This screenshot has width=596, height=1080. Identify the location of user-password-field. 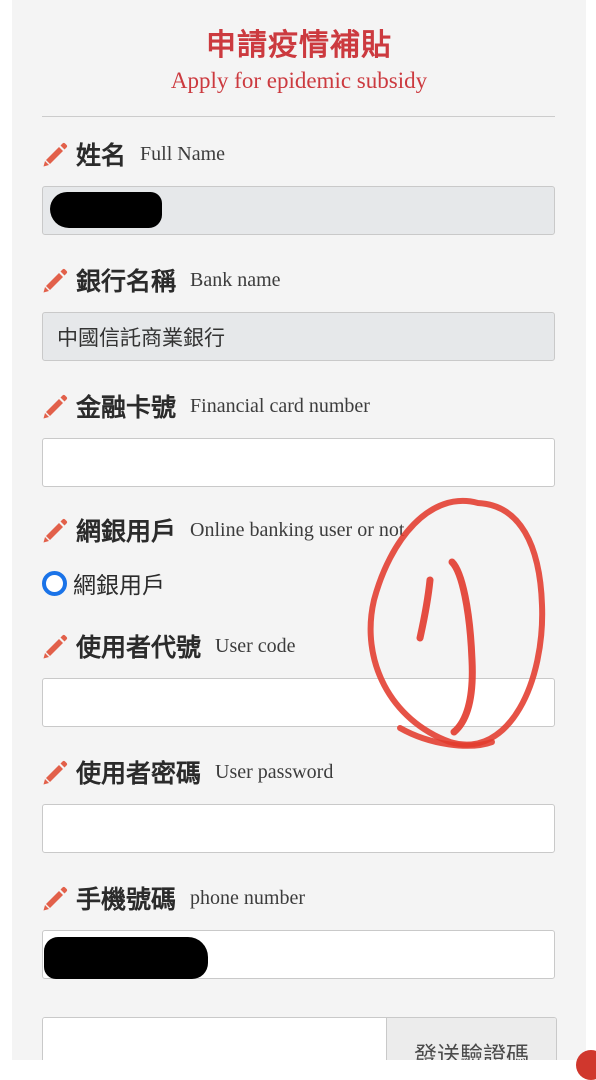
(298, 828).